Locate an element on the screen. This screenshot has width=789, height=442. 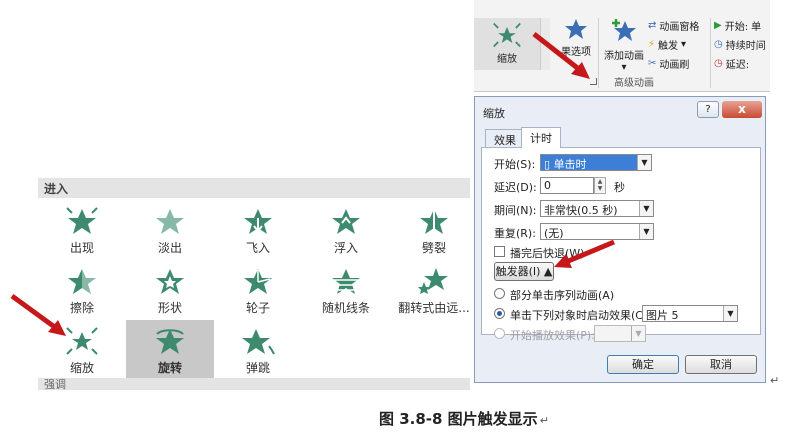
fade-star-icon is located at coordinates (170, 221).